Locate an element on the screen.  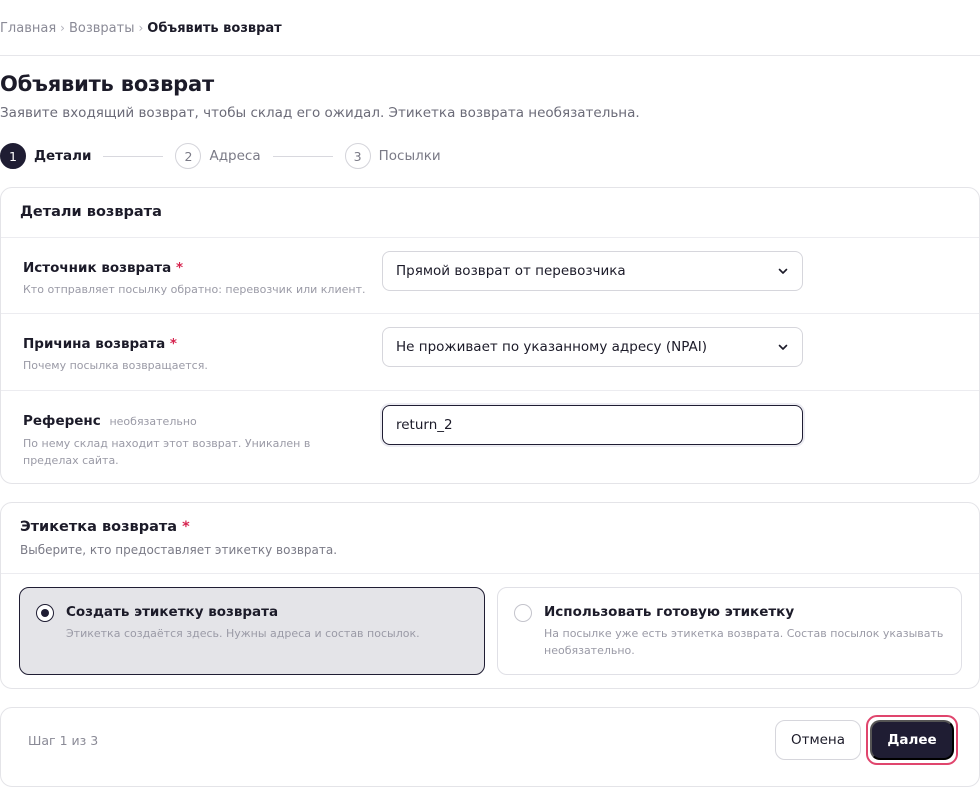
return-details-title: Детали возврата is located at coordinates (91, 212).